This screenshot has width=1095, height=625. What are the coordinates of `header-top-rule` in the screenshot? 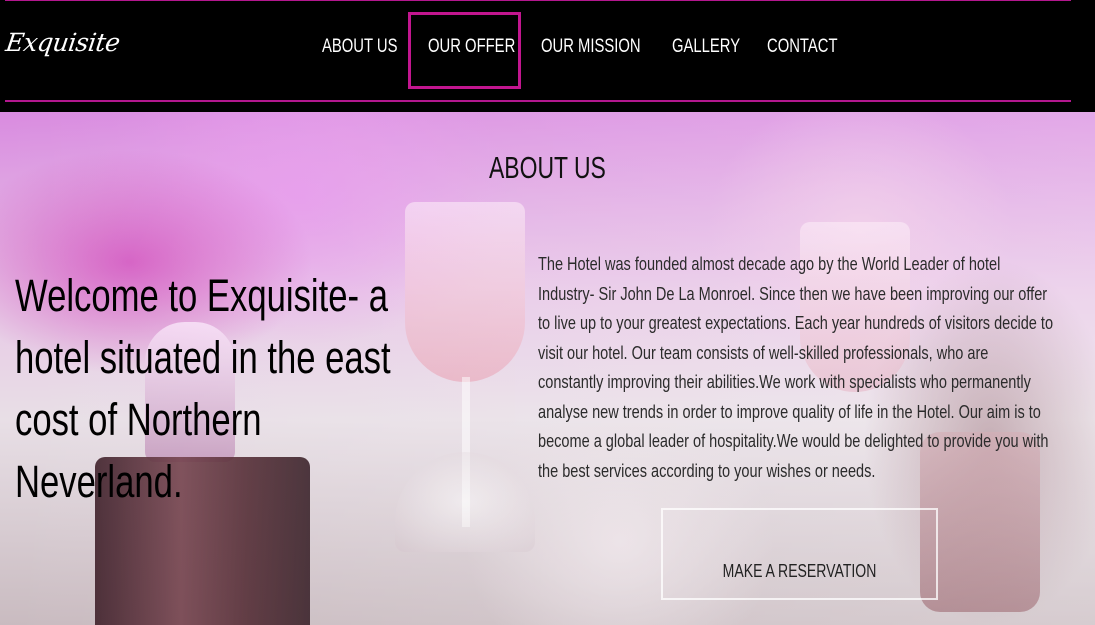 It's located at (538, 0).